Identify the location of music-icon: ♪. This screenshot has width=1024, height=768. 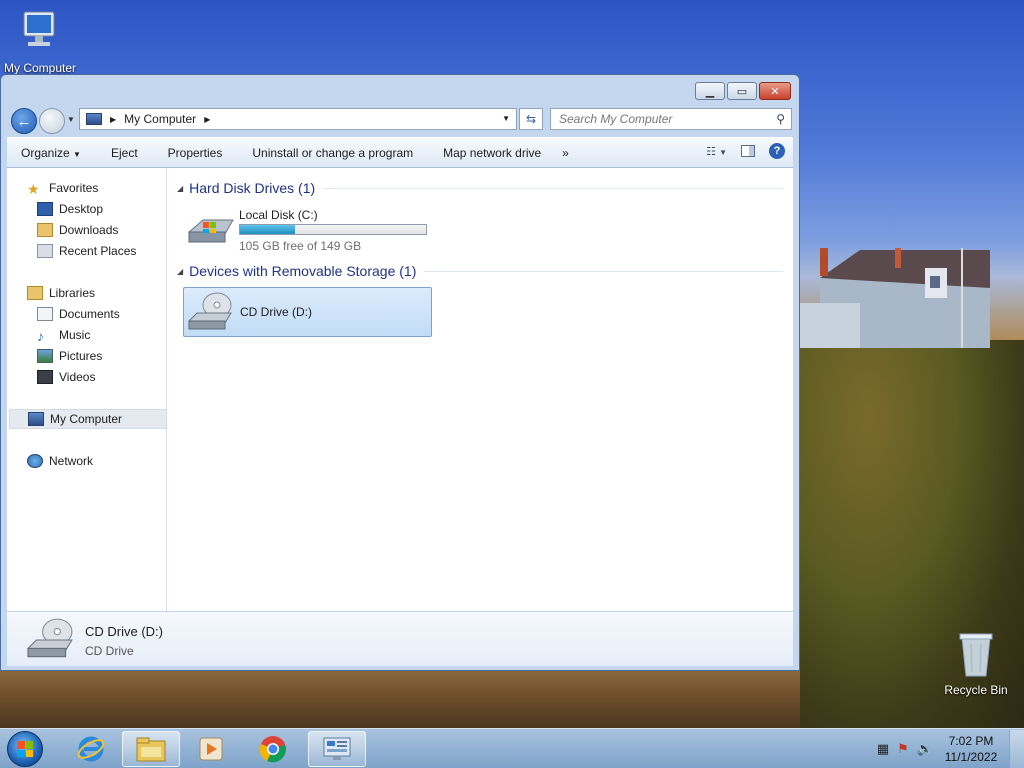
(40, 336).